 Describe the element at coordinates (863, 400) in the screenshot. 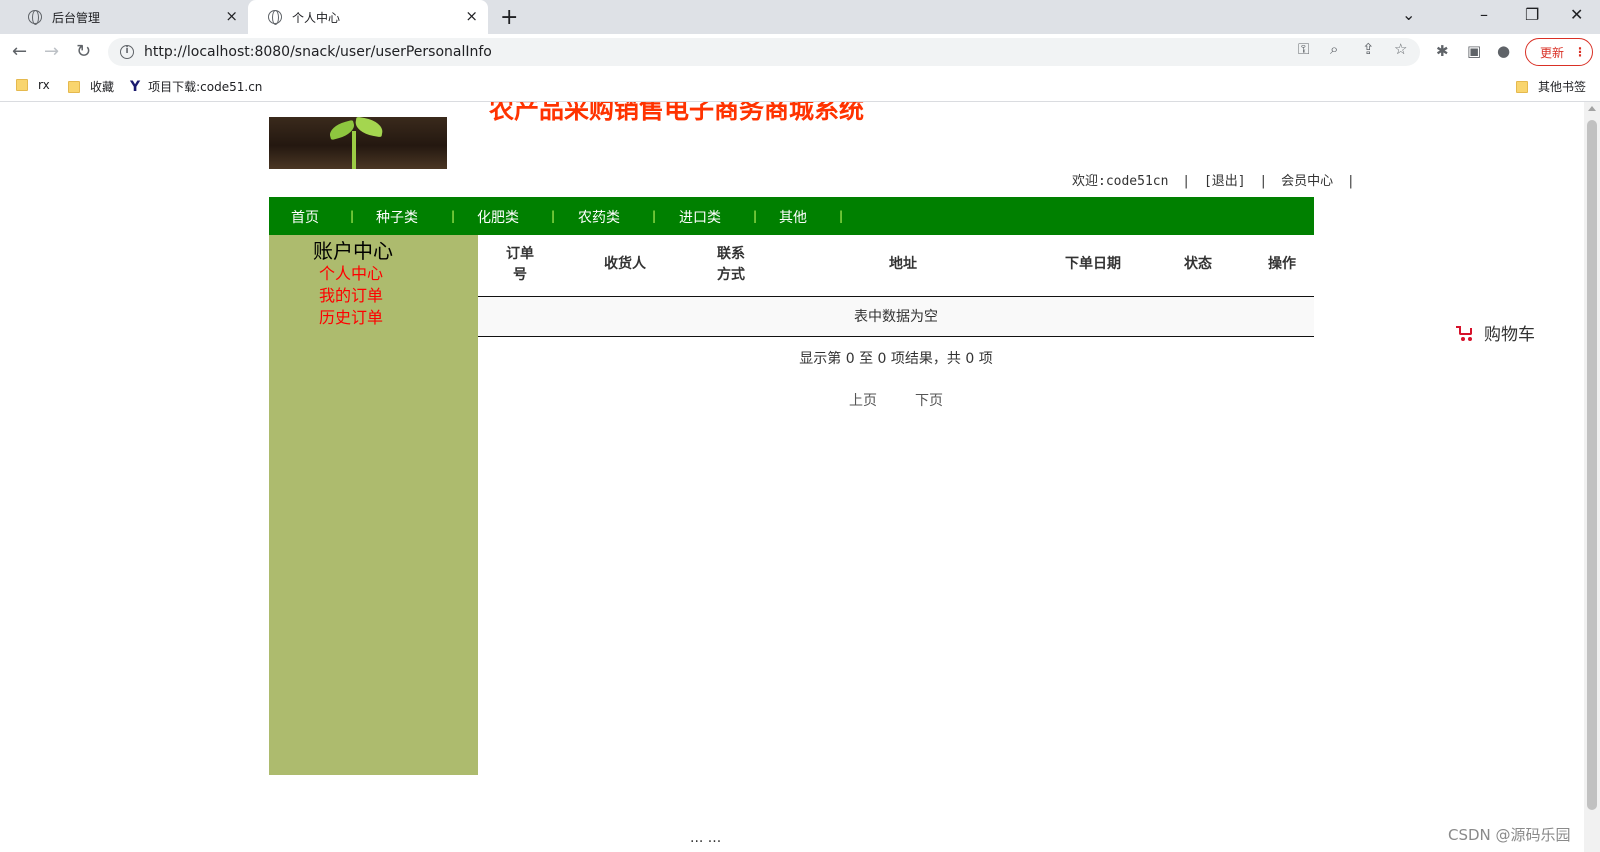

I see `prev-page-button: 上页` at that location.